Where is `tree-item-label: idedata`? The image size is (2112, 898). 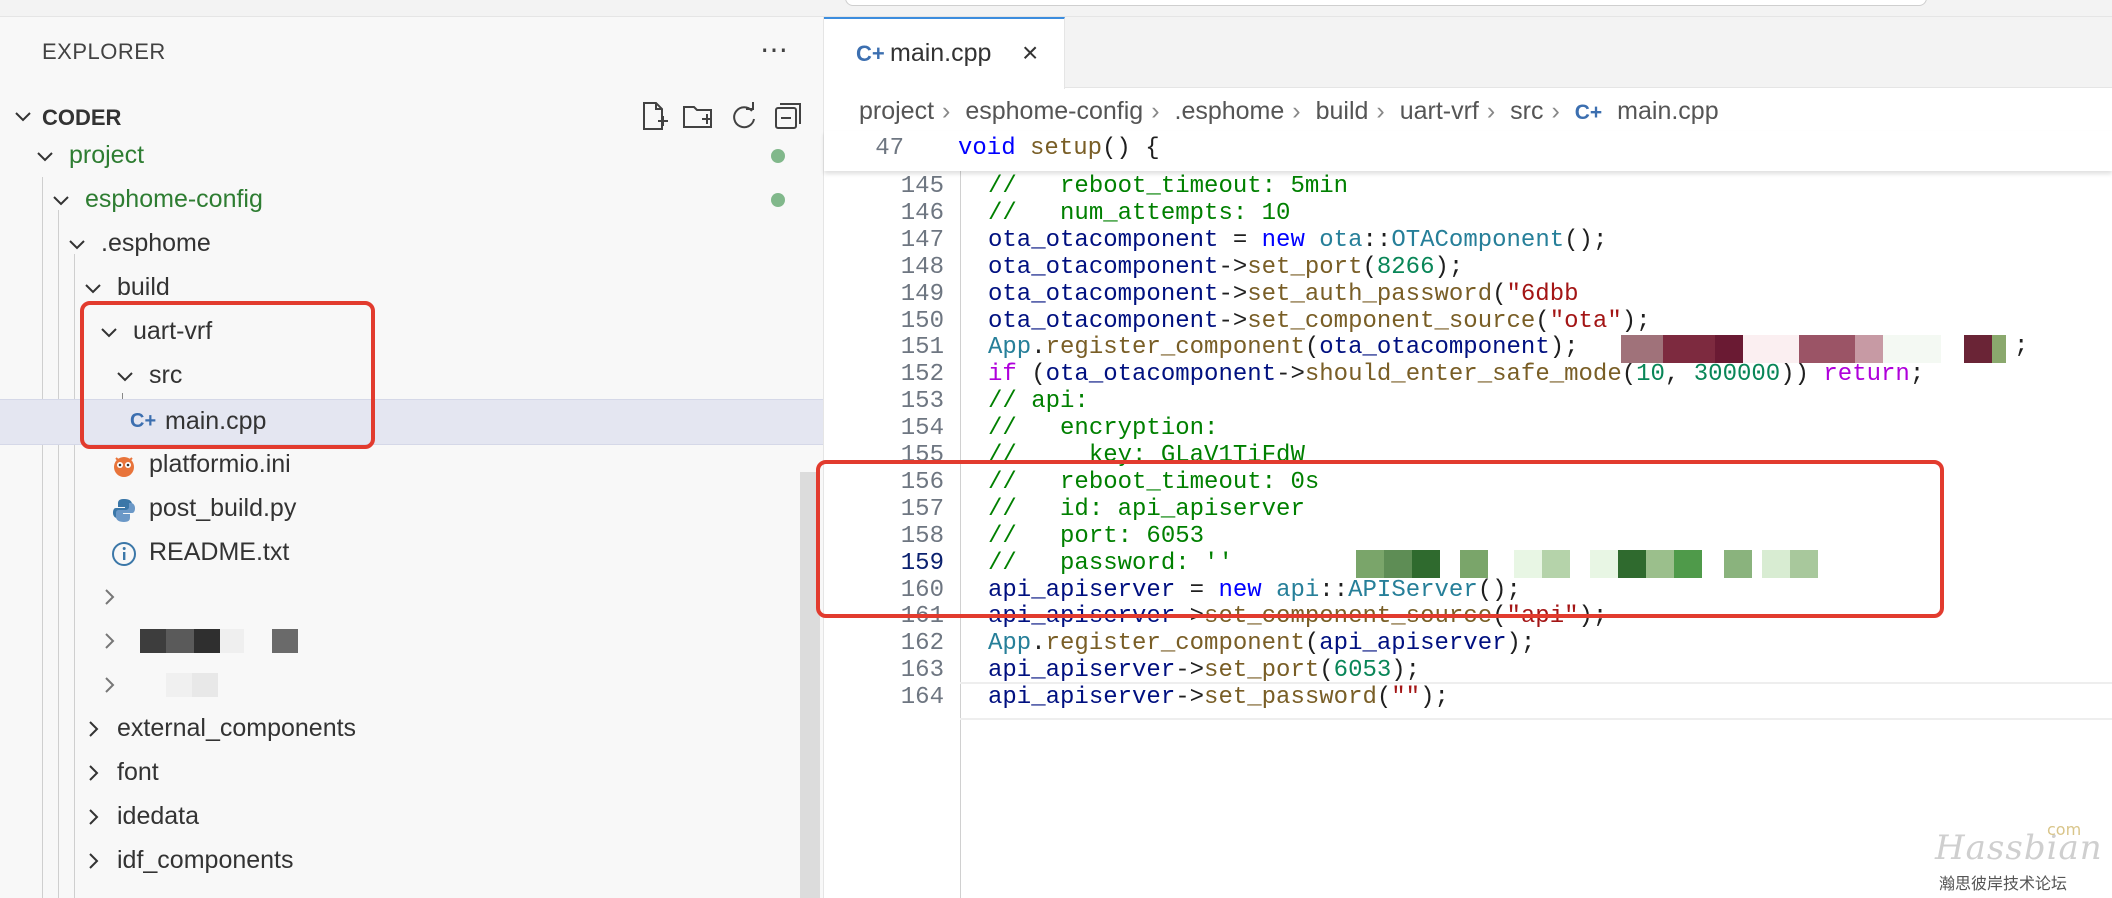
tree-item-label: idedata is located at coordinates (158, 816).